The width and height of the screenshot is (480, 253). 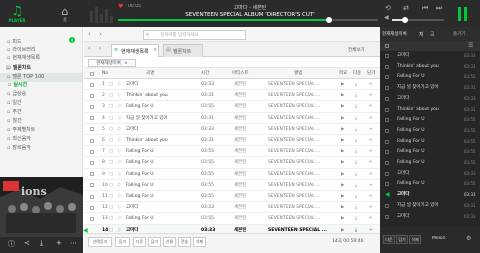 What do you see at coordinates (14, 41) in the screenshot?
I see `sidebar-item: ▫ 피드` at bounding box center [14, 41].